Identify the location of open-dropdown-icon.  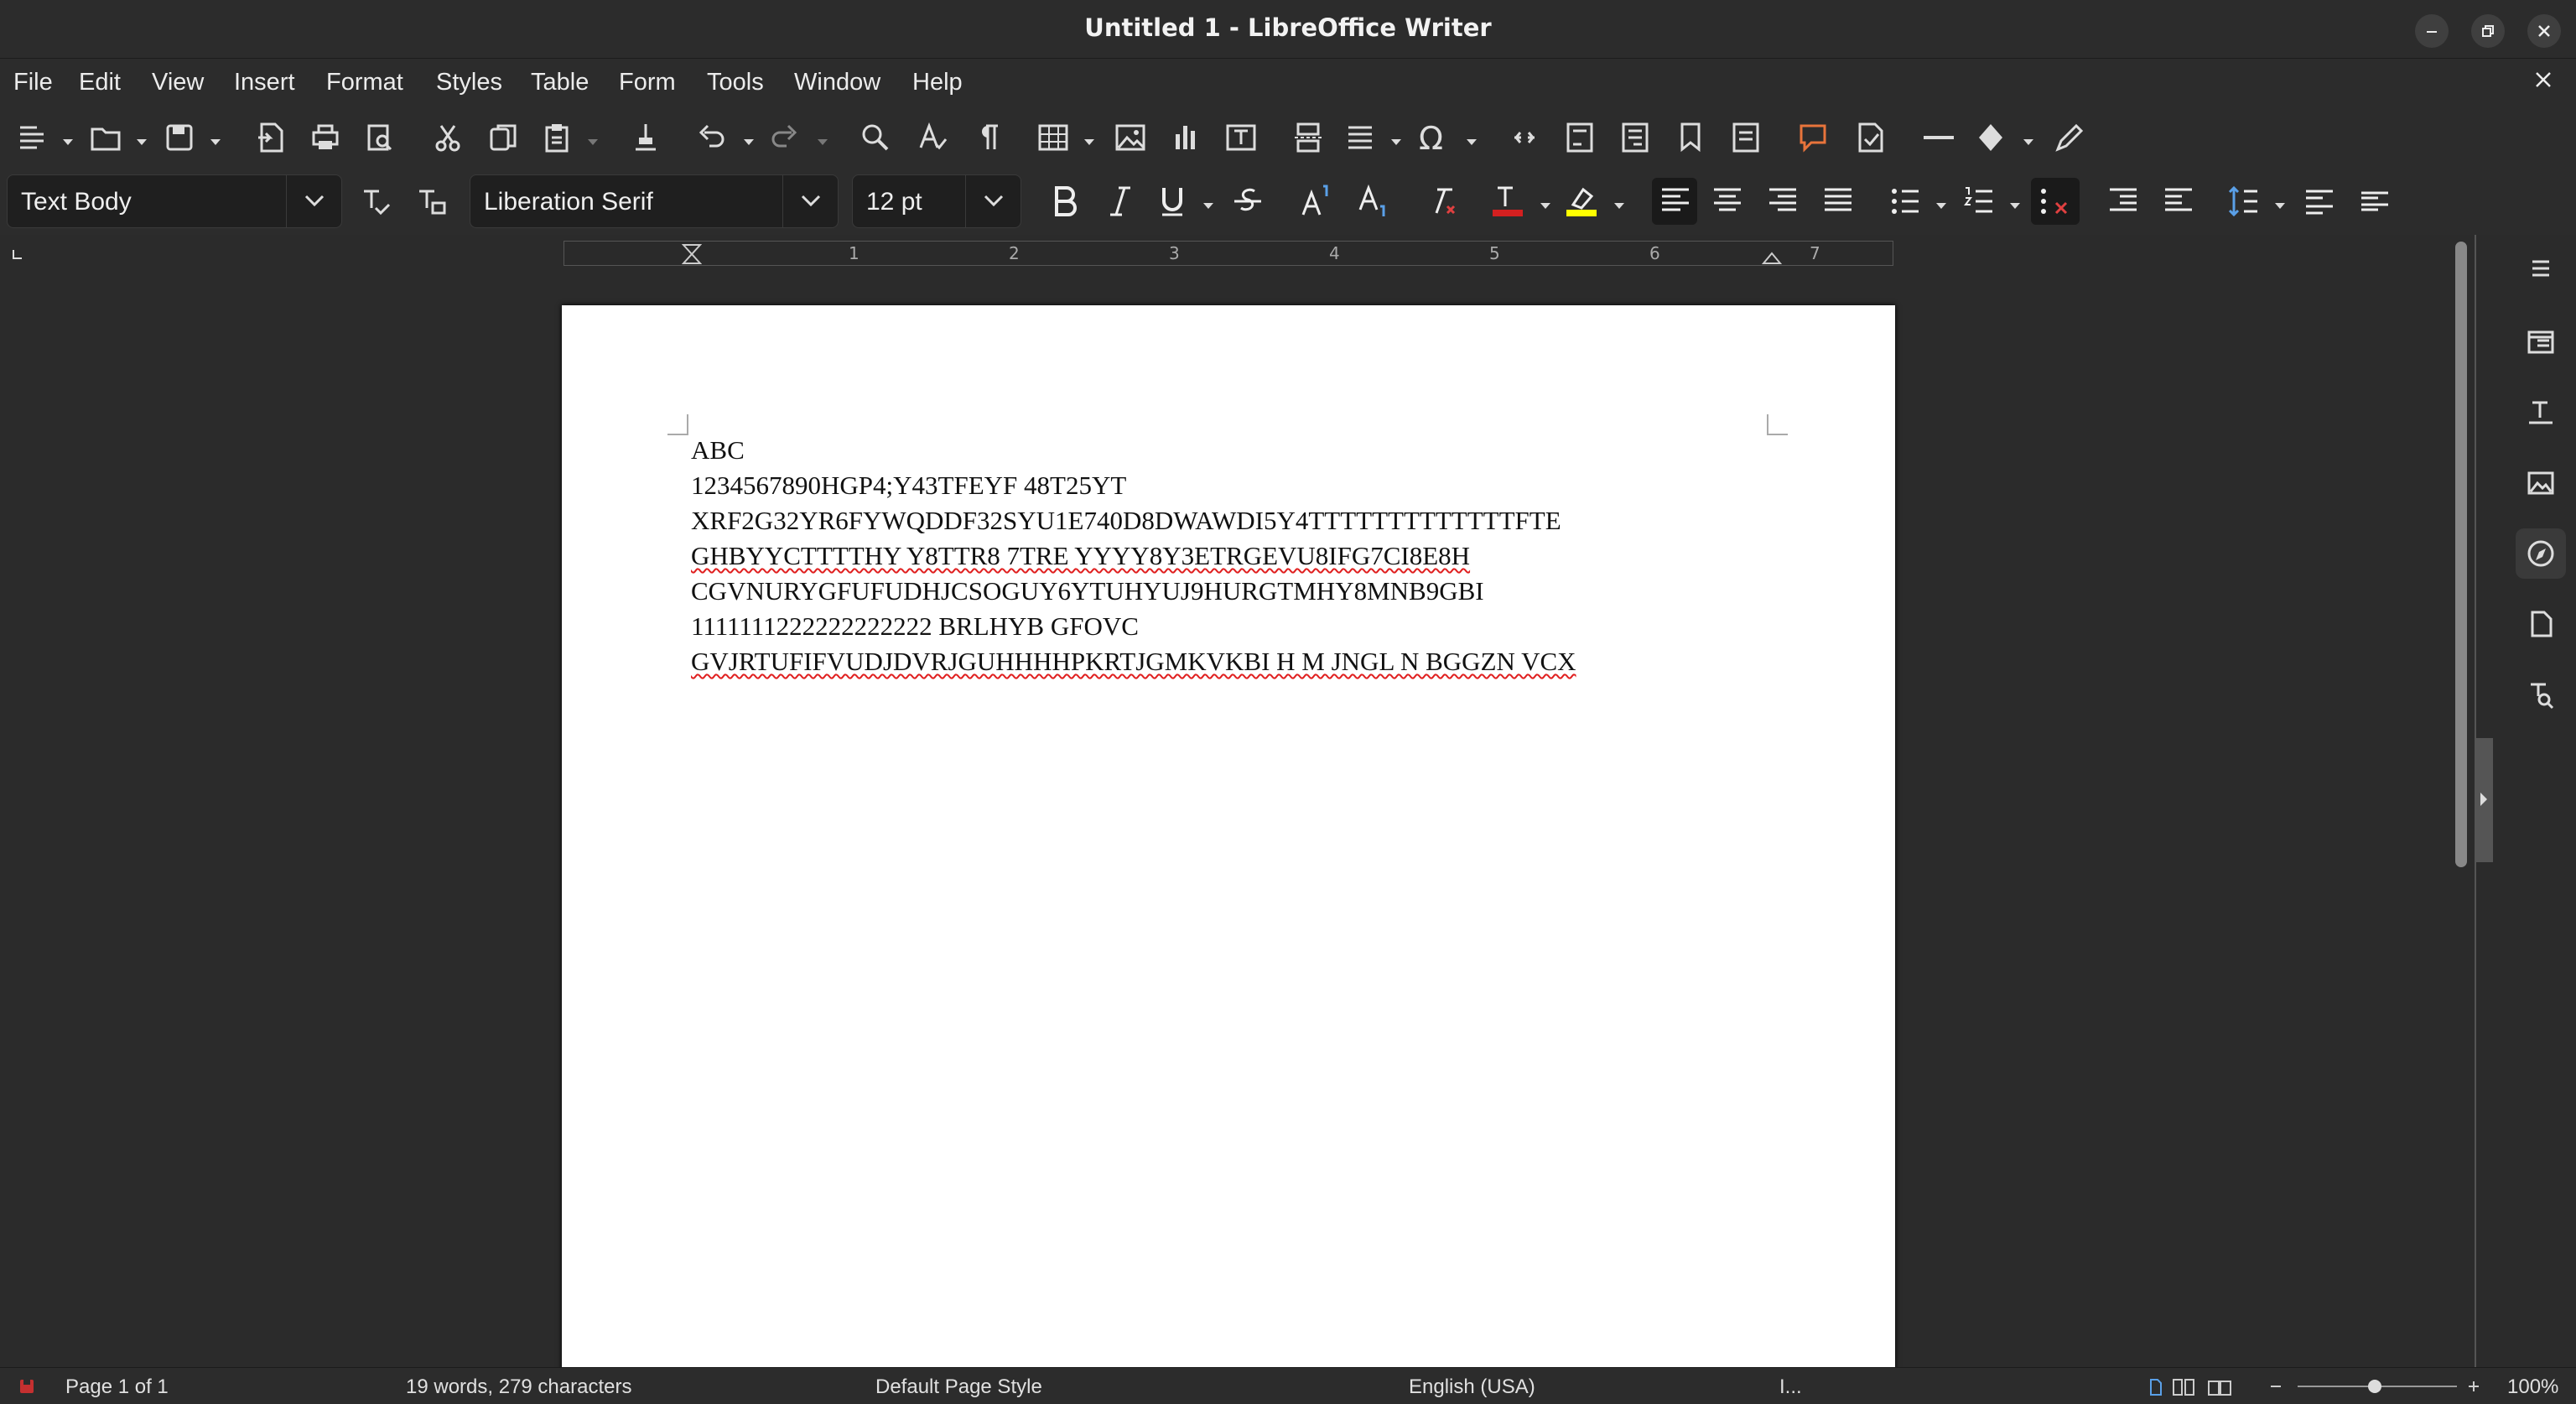
(142, 139).